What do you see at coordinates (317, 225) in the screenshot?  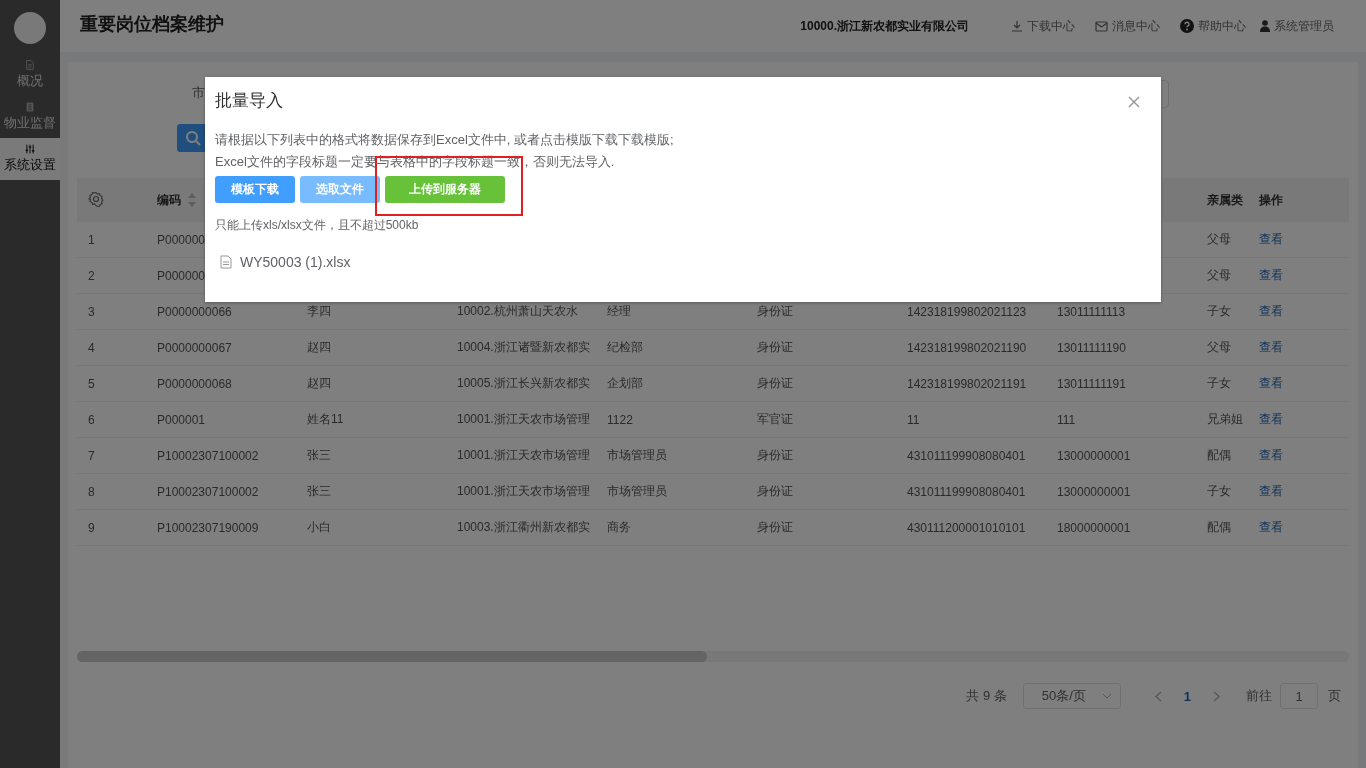 I see `upload-hint: 只能上传xls/xlsx文件，且不超过500kb` at bounding box center [317, 225].